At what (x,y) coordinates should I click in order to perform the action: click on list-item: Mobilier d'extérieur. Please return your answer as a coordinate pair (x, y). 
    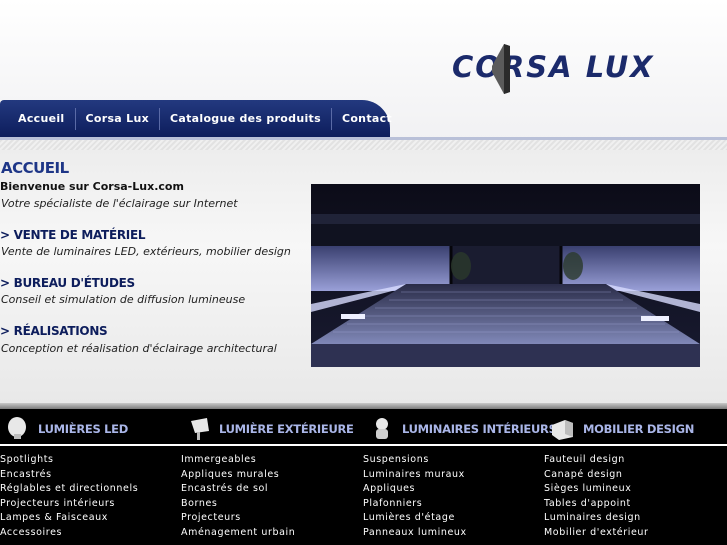
    Looking at the image, I should click on (596, 533).